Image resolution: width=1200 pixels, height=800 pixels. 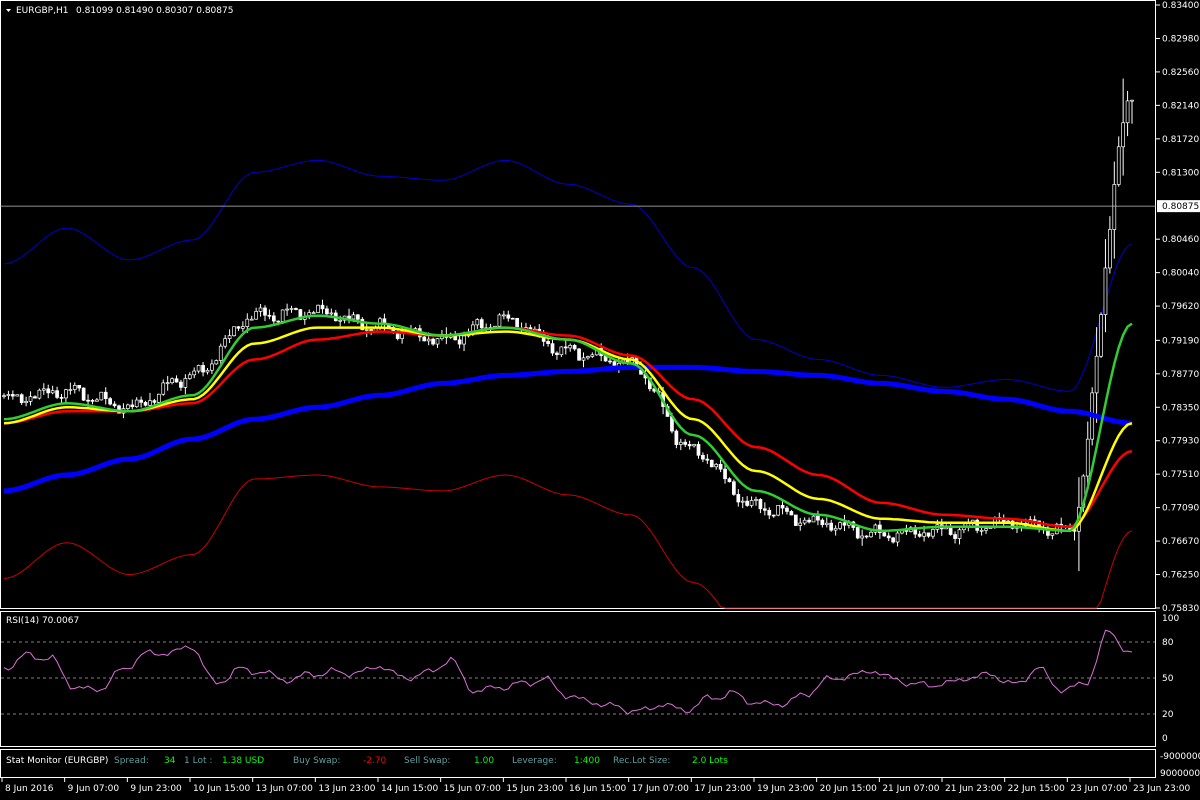 What do you see at coordinates (973, 789) in the screenshot?
I see `time-label: 21 Jun 23:00` at bounding box center [973, 789].